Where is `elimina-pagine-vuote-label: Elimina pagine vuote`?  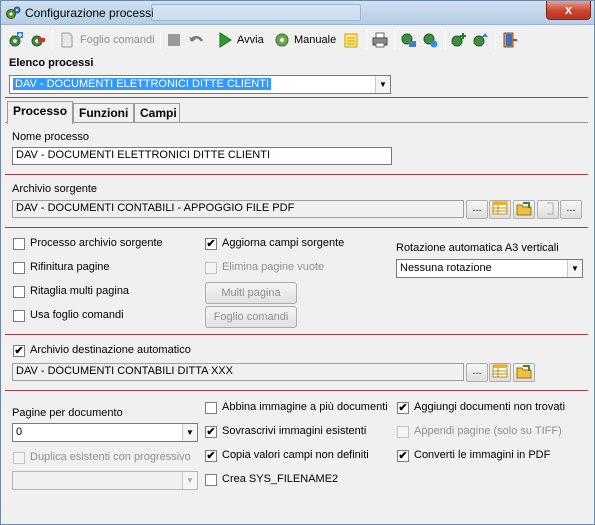 elimina-pagine-vuote-label: Elimina pagine vuote is located at coordinates (273, 267).